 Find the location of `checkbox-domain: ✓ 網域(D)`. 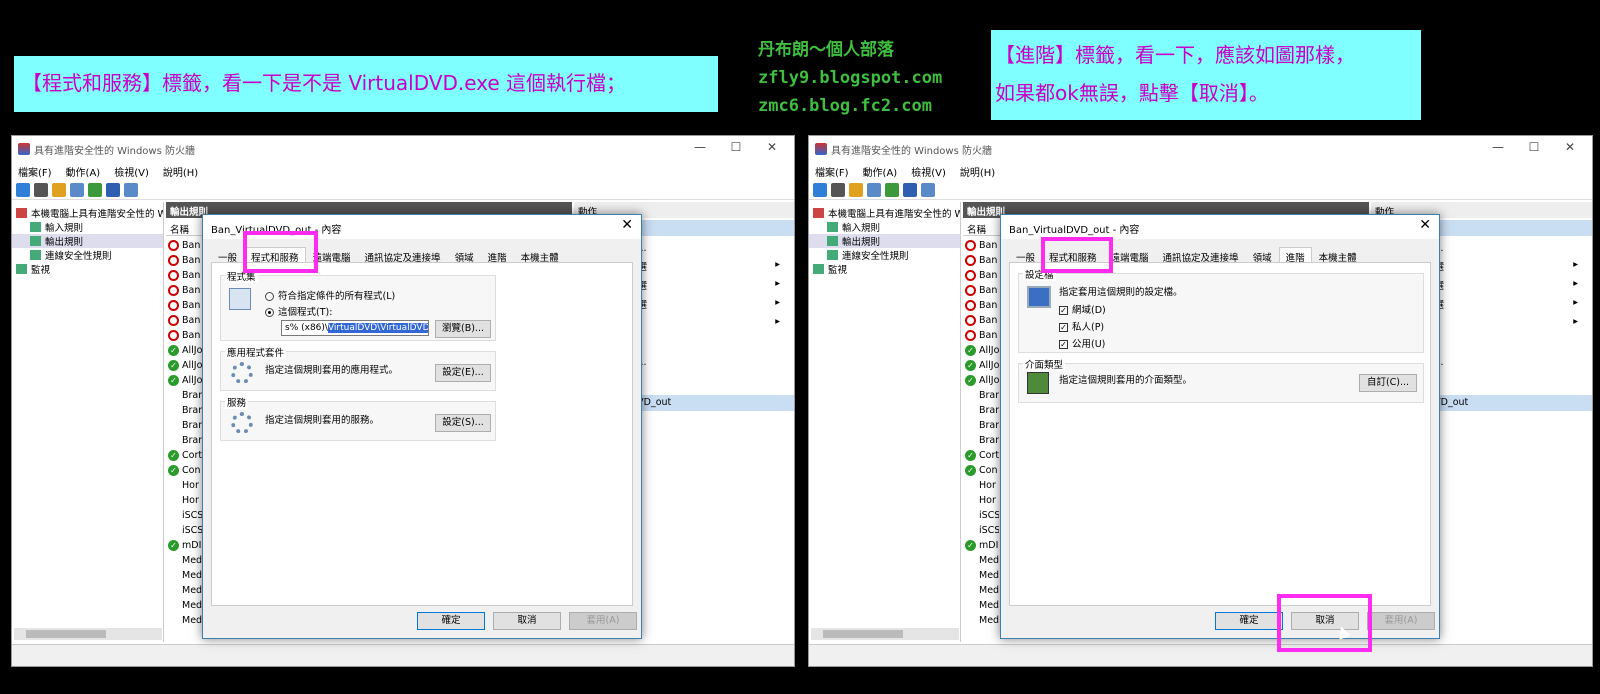

checkbox-domain: ✓ 網域(D) is located at coordinates (1082, 309).